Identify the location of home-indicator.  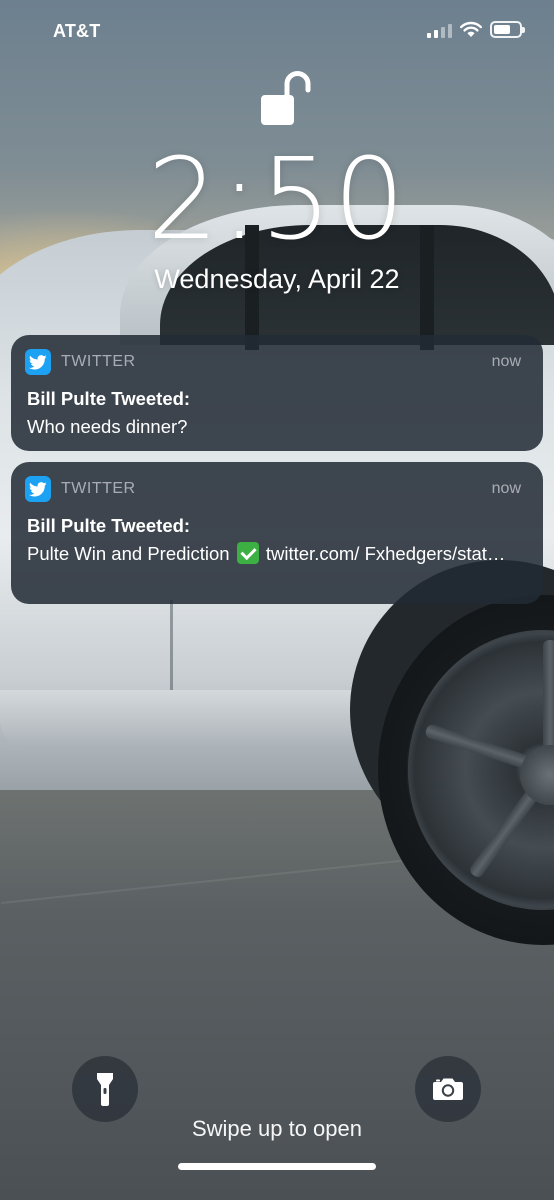
(277, 1166).